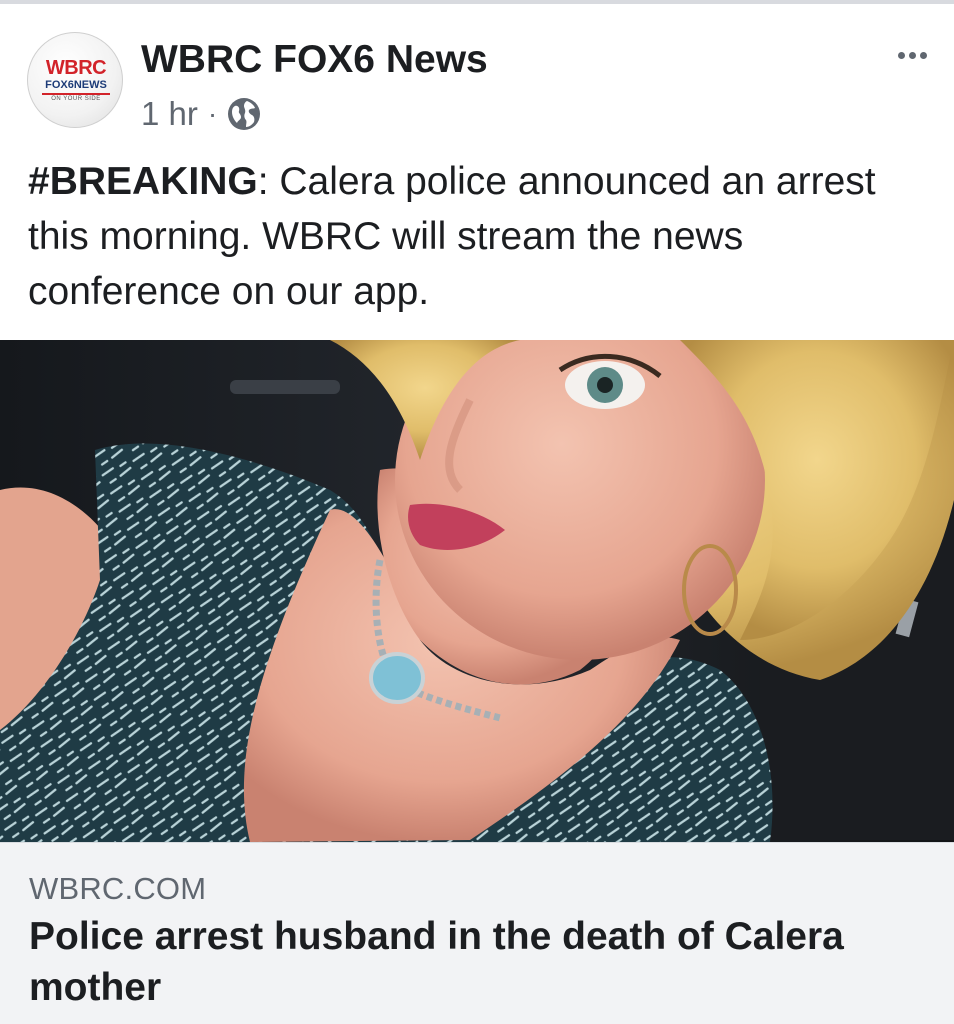 The image size is (954, 1024). What do you see at coordinates (76, 68) in the screenshot?
I see `avatar-logo-text: WBRC` at bounding box center [76, 68].